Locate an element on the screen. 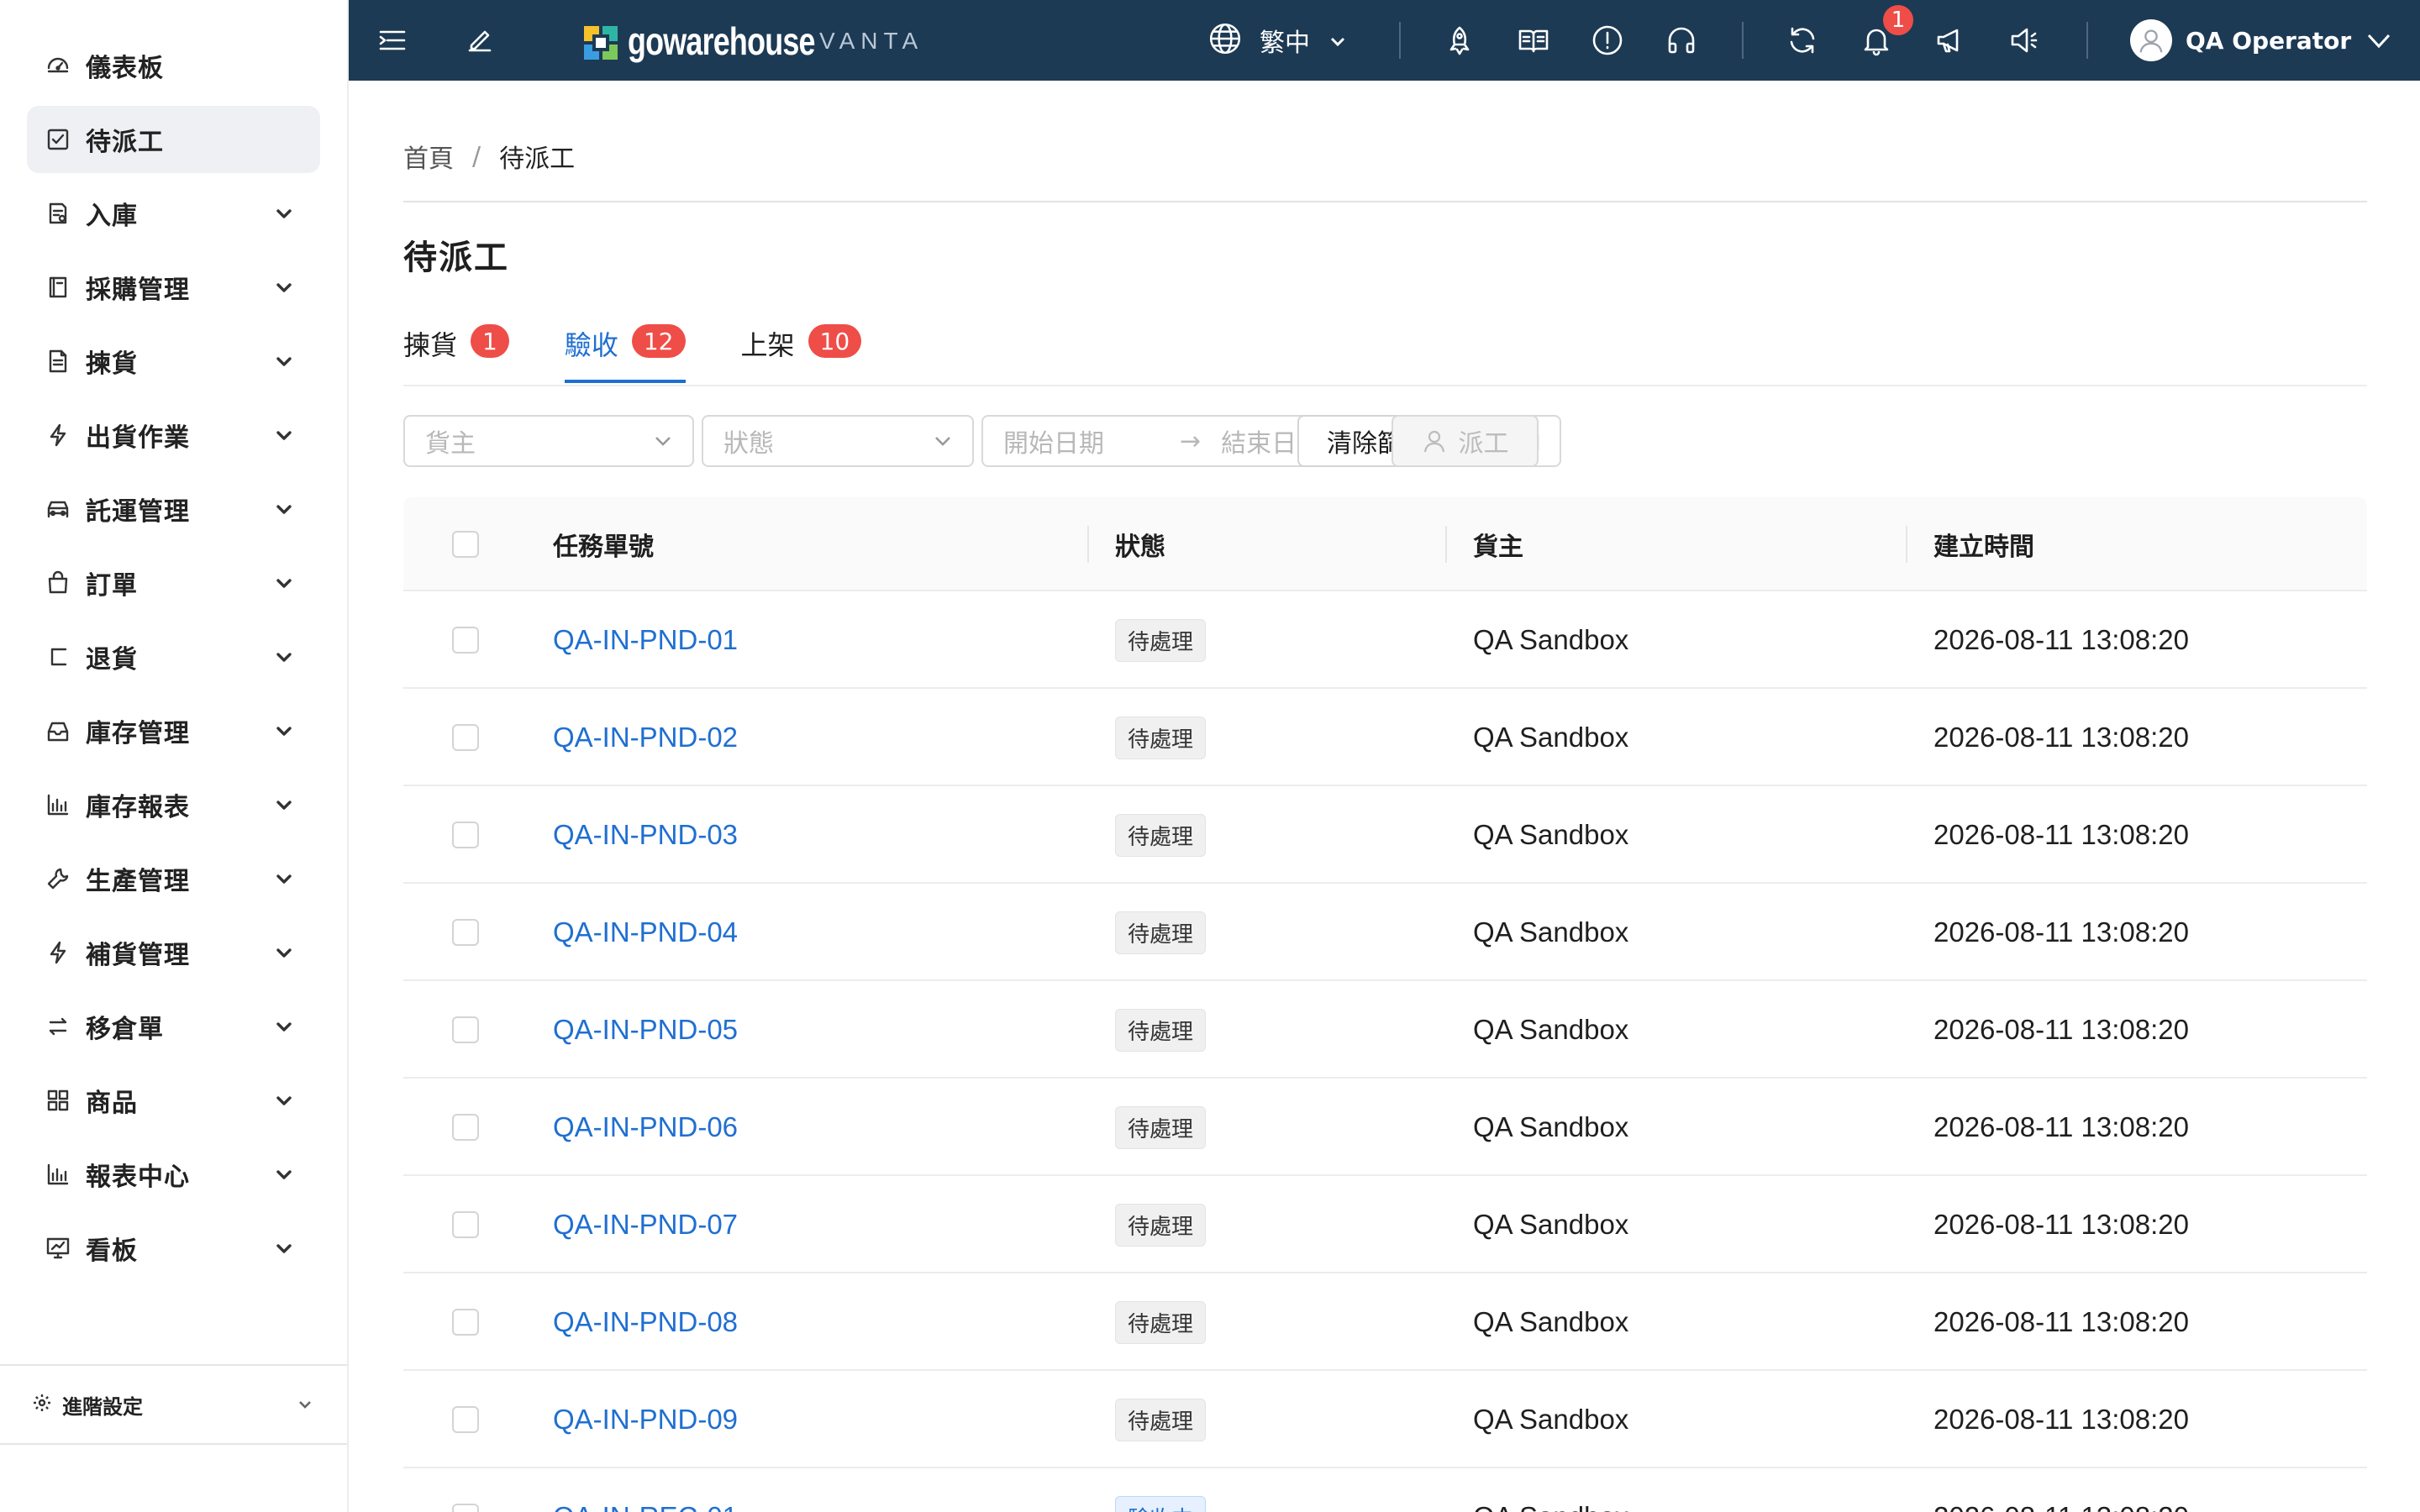 Image resolution: width=2420 pixels, height=1512 pixels. breadcrumb-current: 待派工 is located at coordinates (537, 159).